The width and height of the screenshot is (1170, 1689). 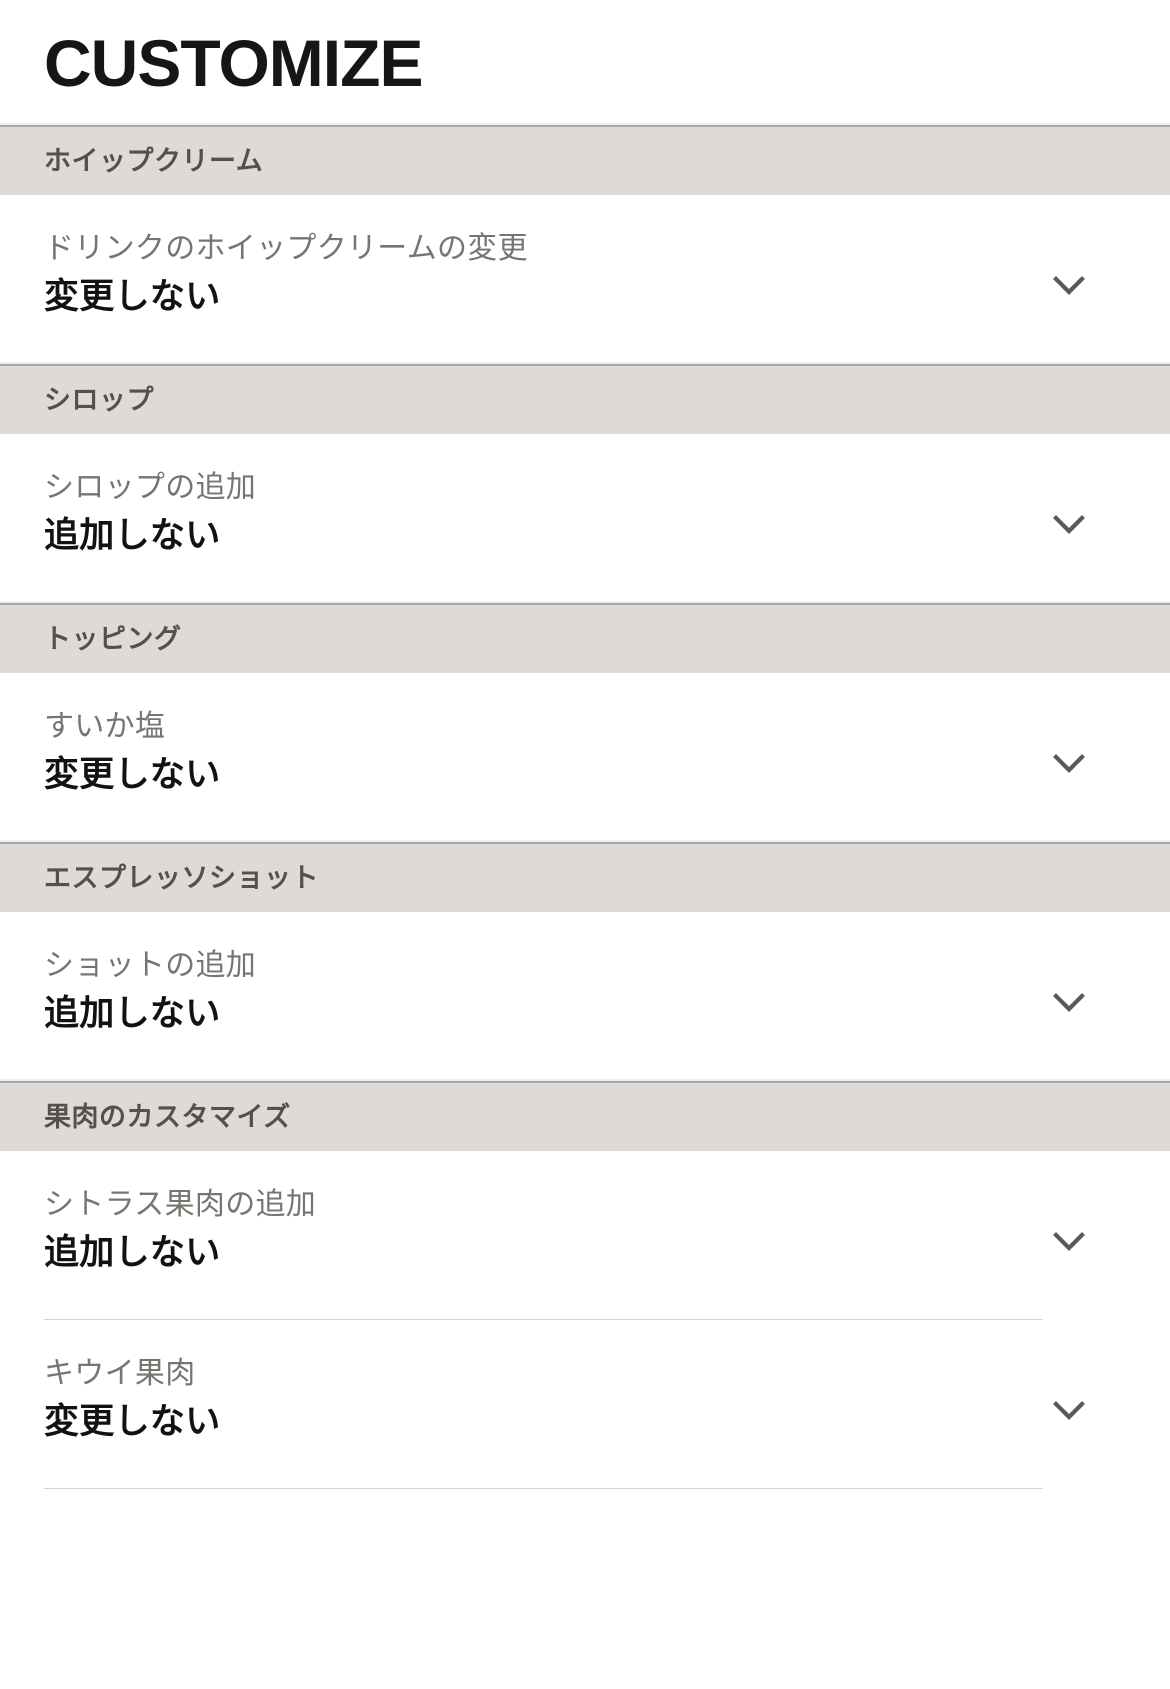 What do you see at coordinates (150, 991) in the screenshot?
I see `option-texts: ショットの追加 追加しない` at bounding box center [150, 991].